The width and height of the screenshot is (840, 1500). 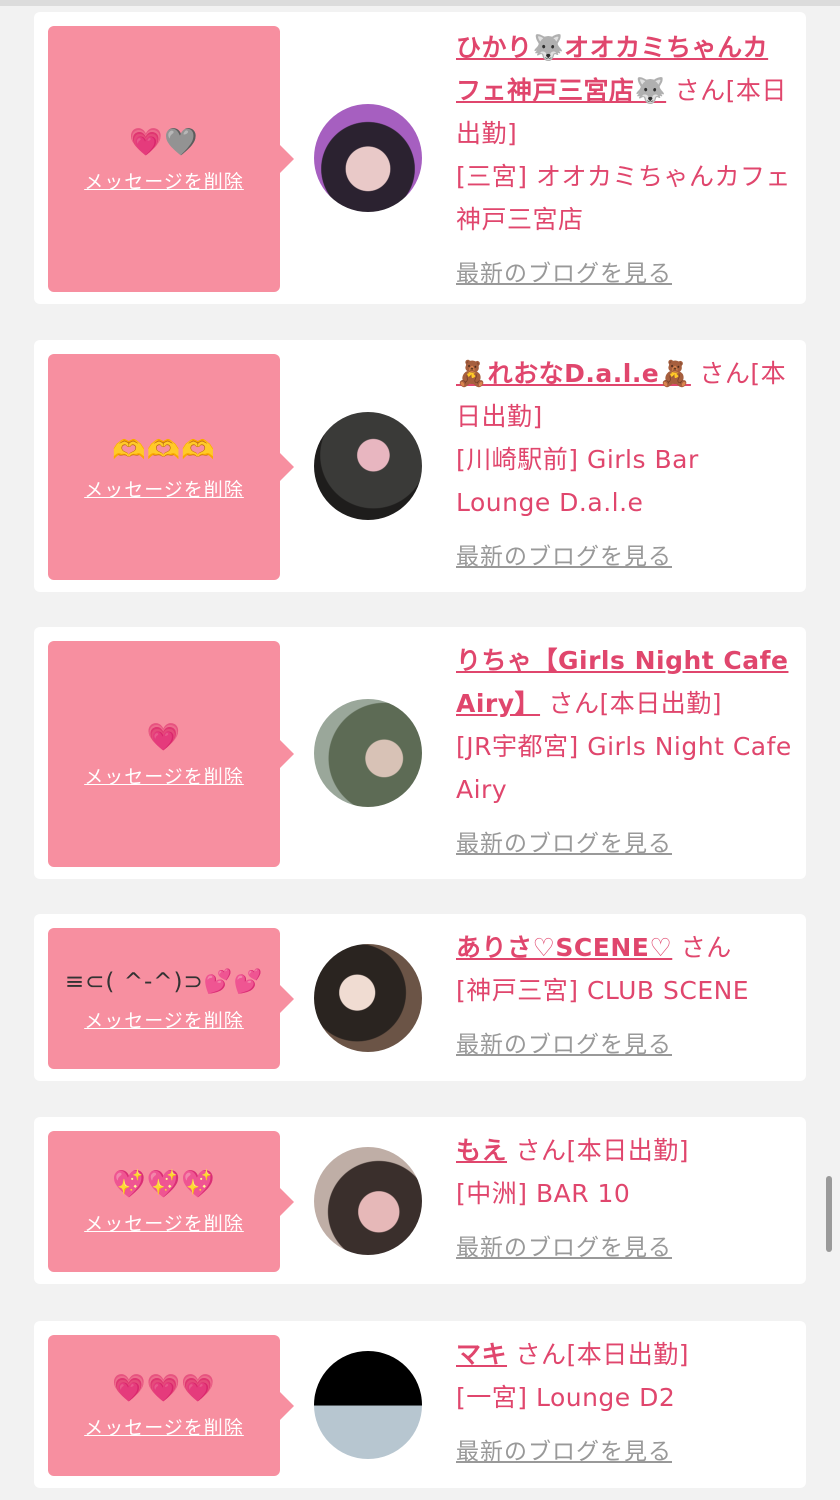 What do you see at coordinates (603, 990) in the screenshot?
I see `shop-name: [神戸三宮] CLUB SCENE` at bounding box center [603, 990].